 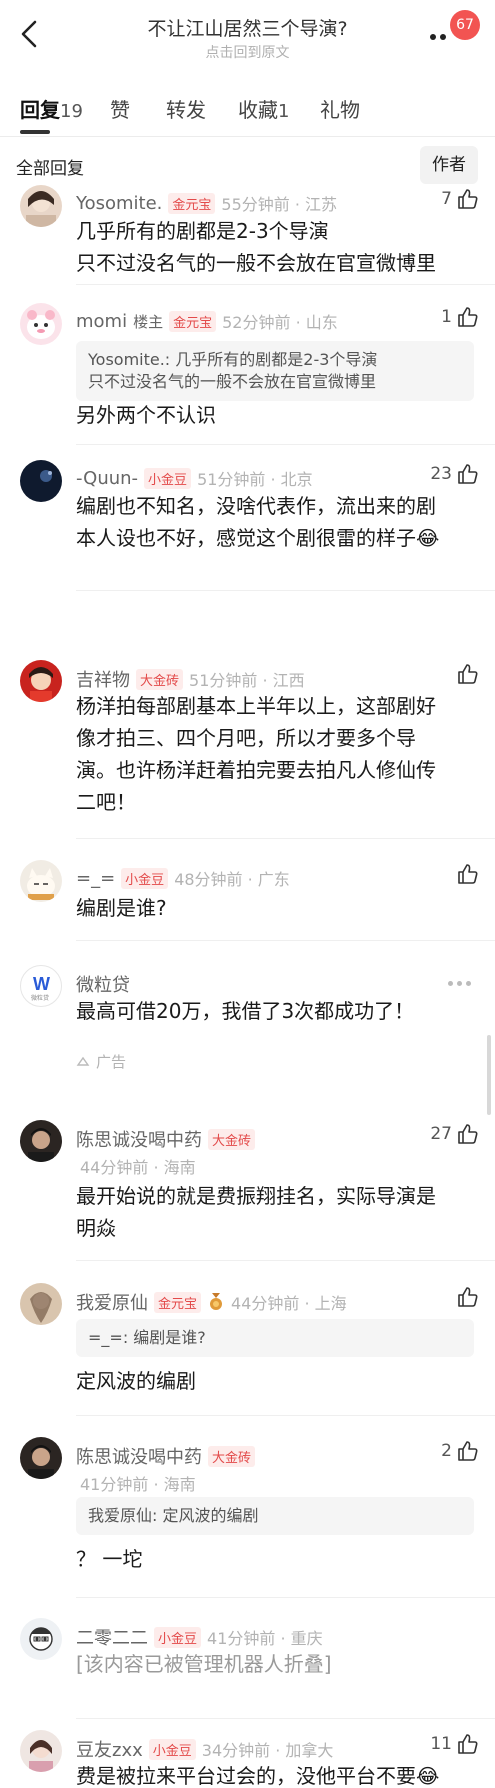 I want to click on like-count: 23, so click(x=441, y=474).